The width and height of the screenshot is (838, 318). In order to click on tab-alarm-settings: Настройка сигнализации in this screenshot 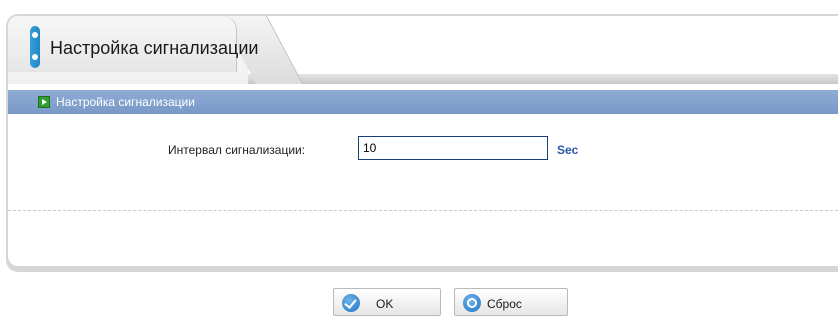, I will do `click(133, 44)`.